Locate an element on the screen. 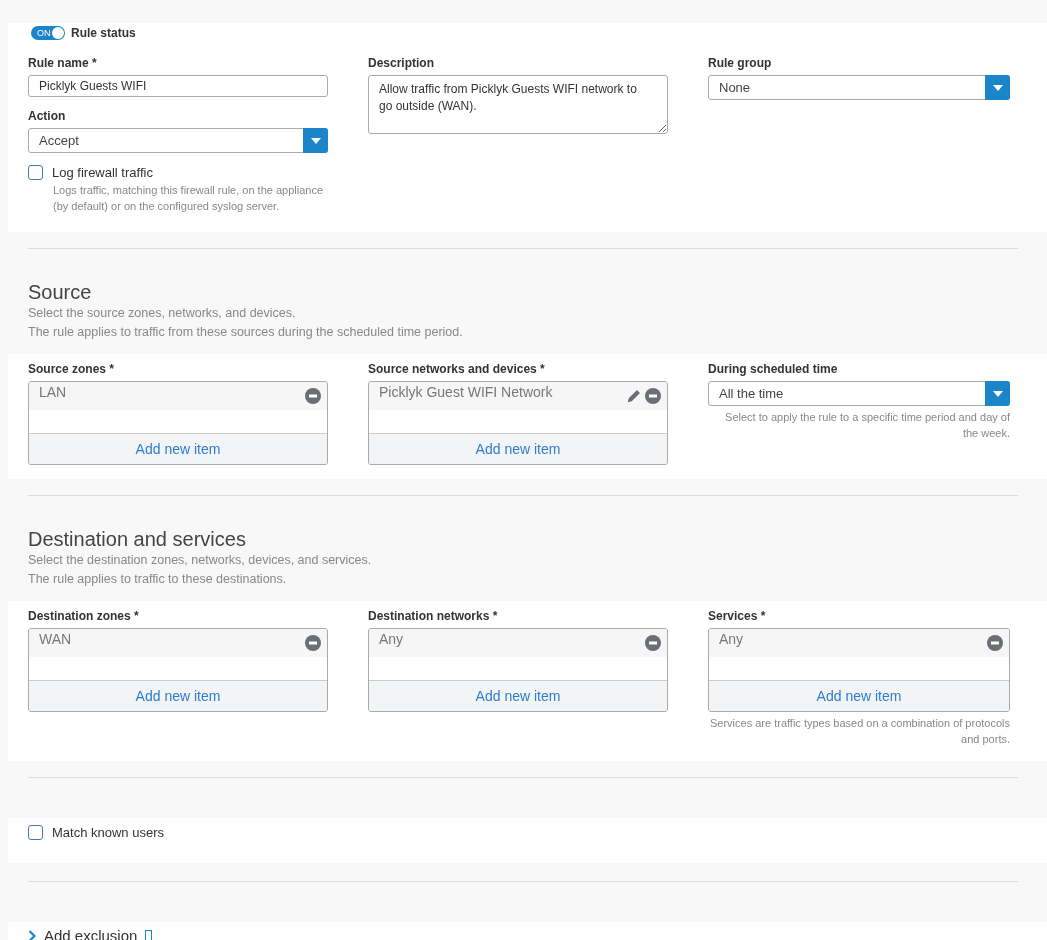  field-label: Source zones * is located at coordinates (72, 369).